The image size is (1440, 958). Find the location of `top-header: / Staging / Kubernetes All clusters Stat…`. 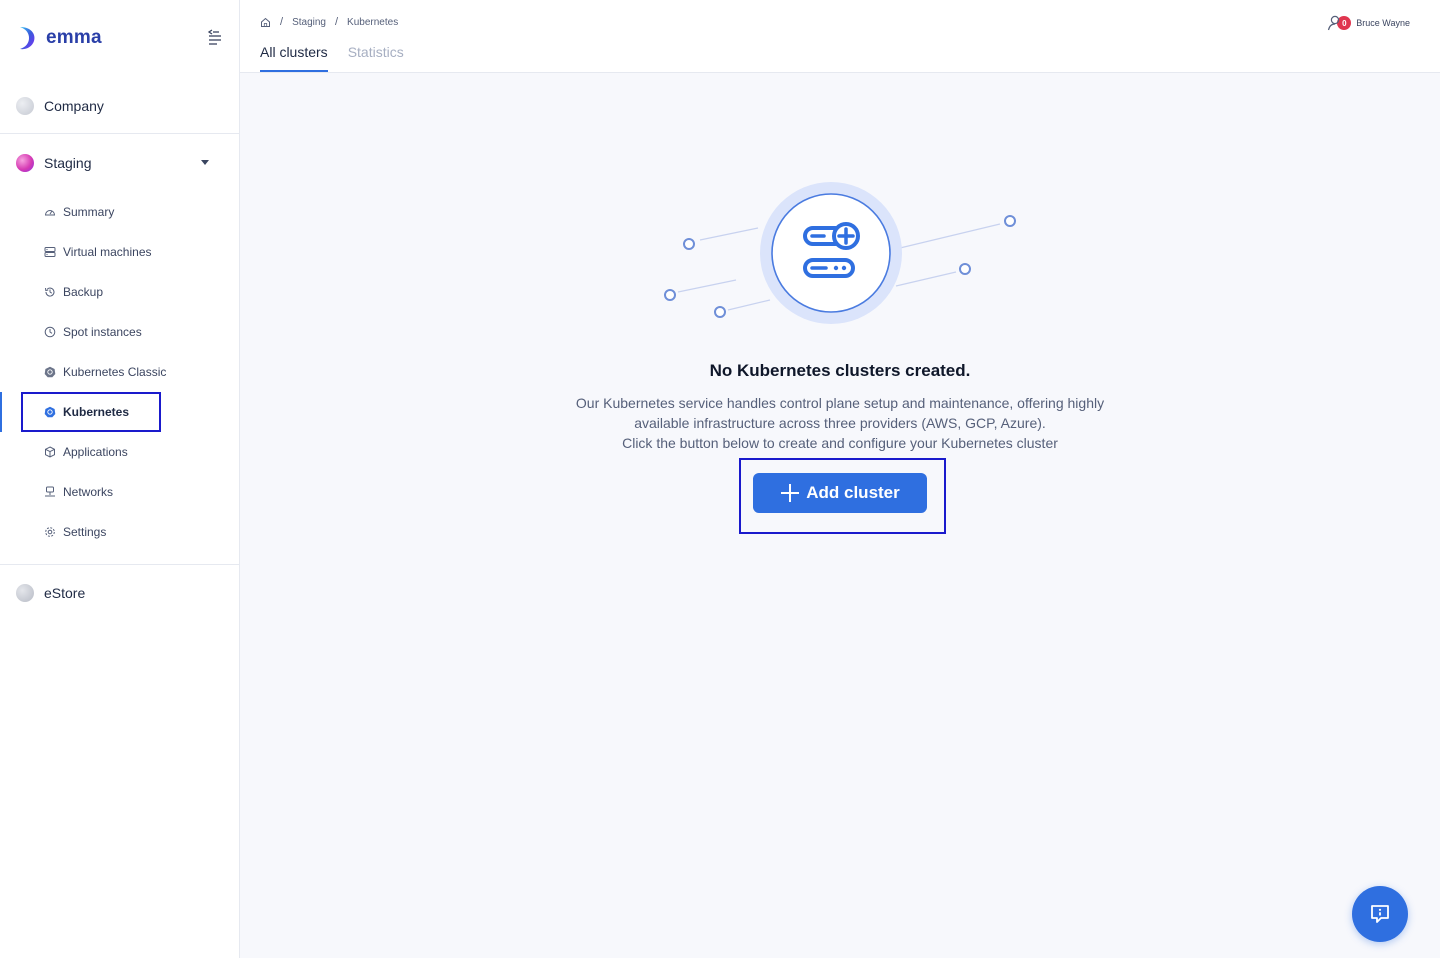

top-header: / Staging / Kubernetes All clusters Stat… is located at coordinates (840, 36).